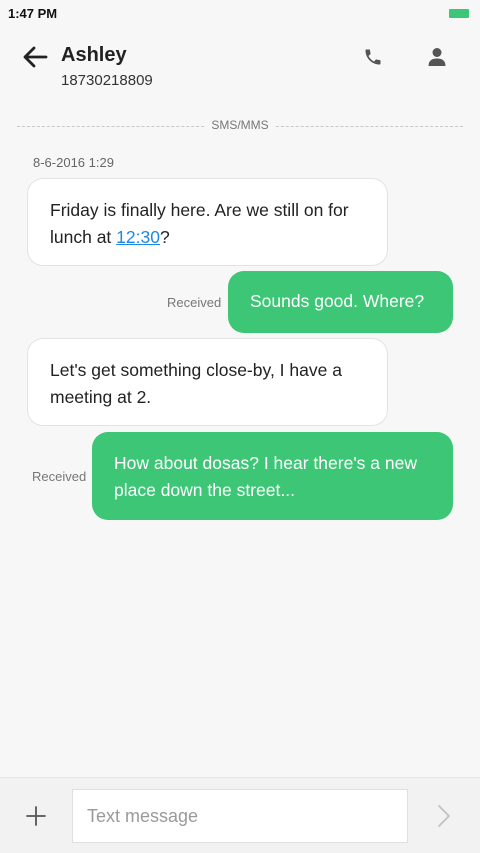 The width and height of the screenshot is (480, 853). Describe the element at coordinates (107, 80) in the screenshot. I see `contact-number: 18730218809` at that location.